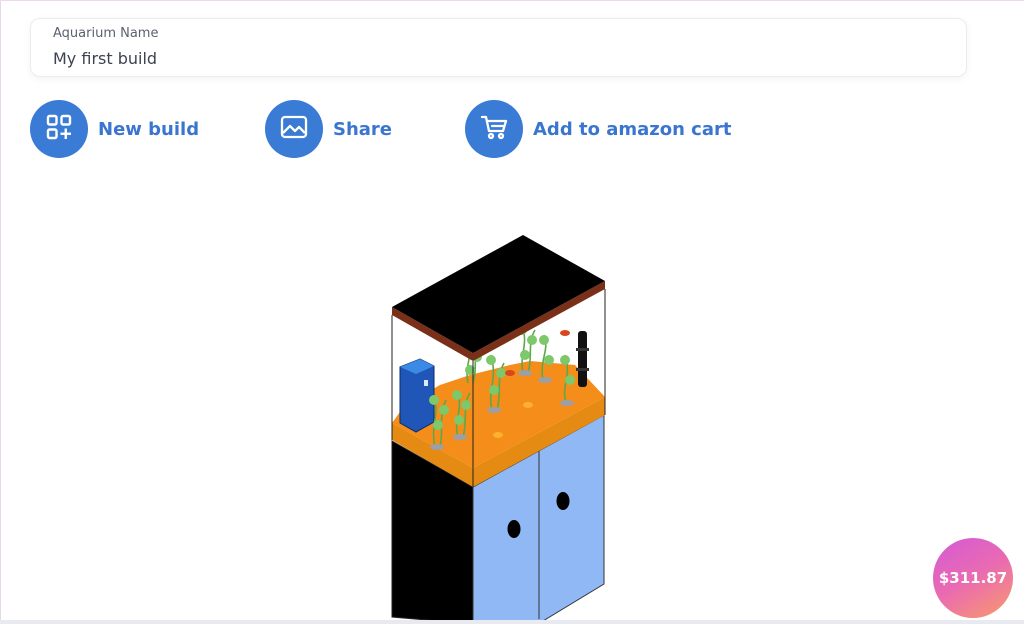 The image size is (1024, 624). I want to click on new-build-label: New build, so click(148, 129).